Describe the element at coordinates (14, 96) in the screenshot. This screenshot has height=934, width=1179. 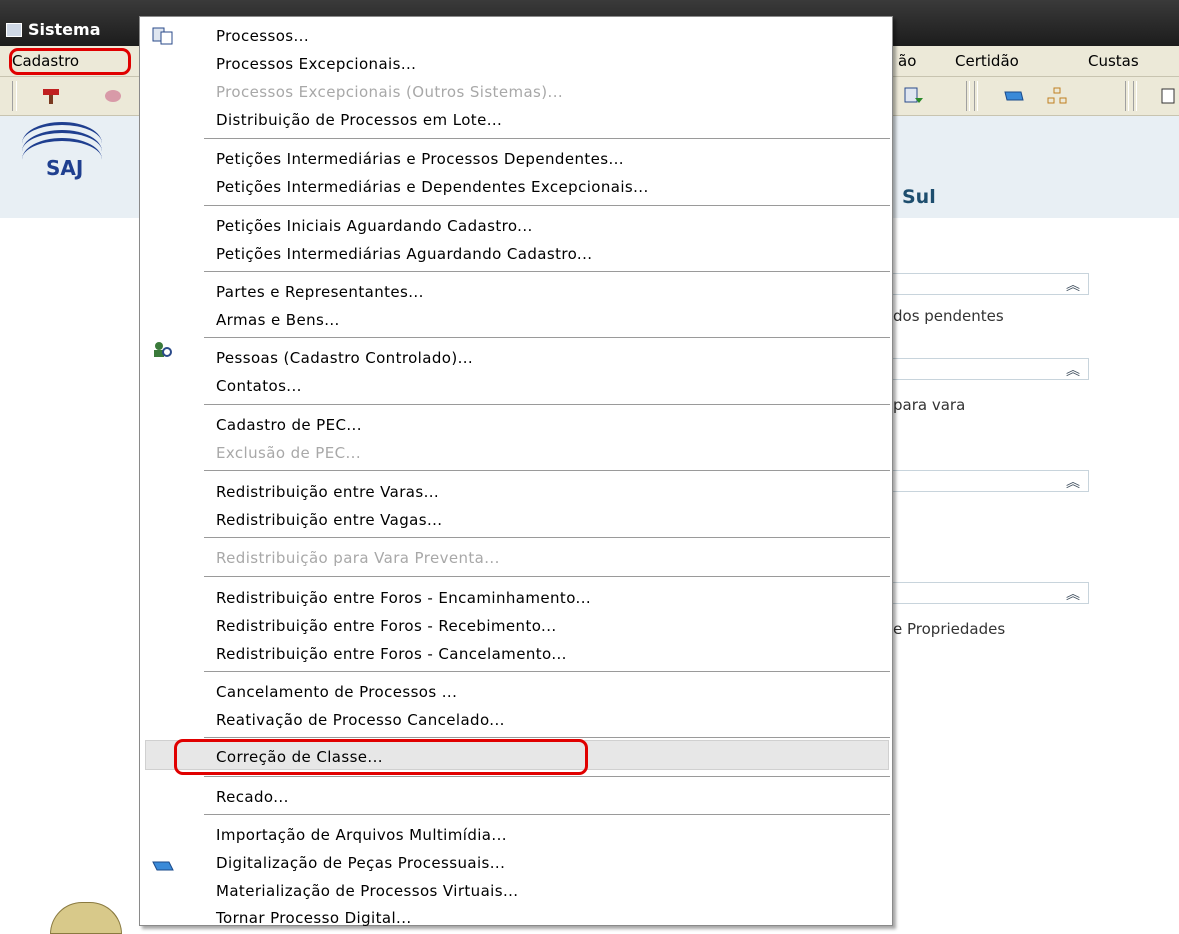
I see `toolbar-grip` at that location.